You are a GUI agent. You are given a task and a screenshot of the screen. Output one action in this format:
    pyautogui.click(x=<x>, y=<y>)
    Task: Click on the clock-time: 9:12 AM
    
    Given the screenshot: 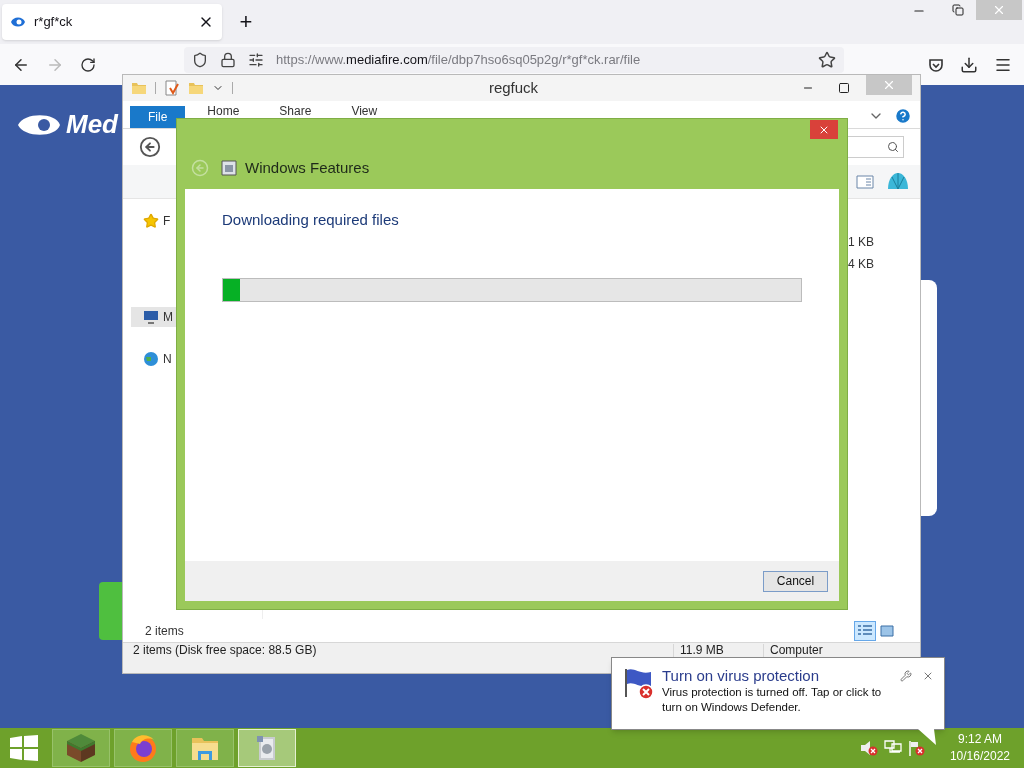 What is the action you would take?
    pyautogui.click(x=979, y=739)
    